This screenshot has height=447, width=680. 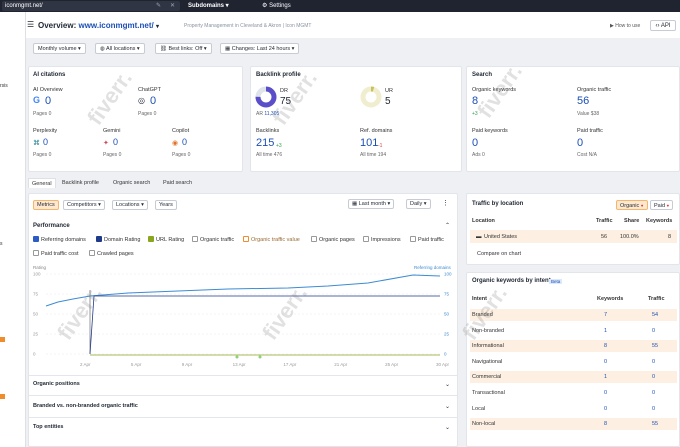 I want to click on check-organic-traffic: Organic traffic, so click(x=213, y=239).